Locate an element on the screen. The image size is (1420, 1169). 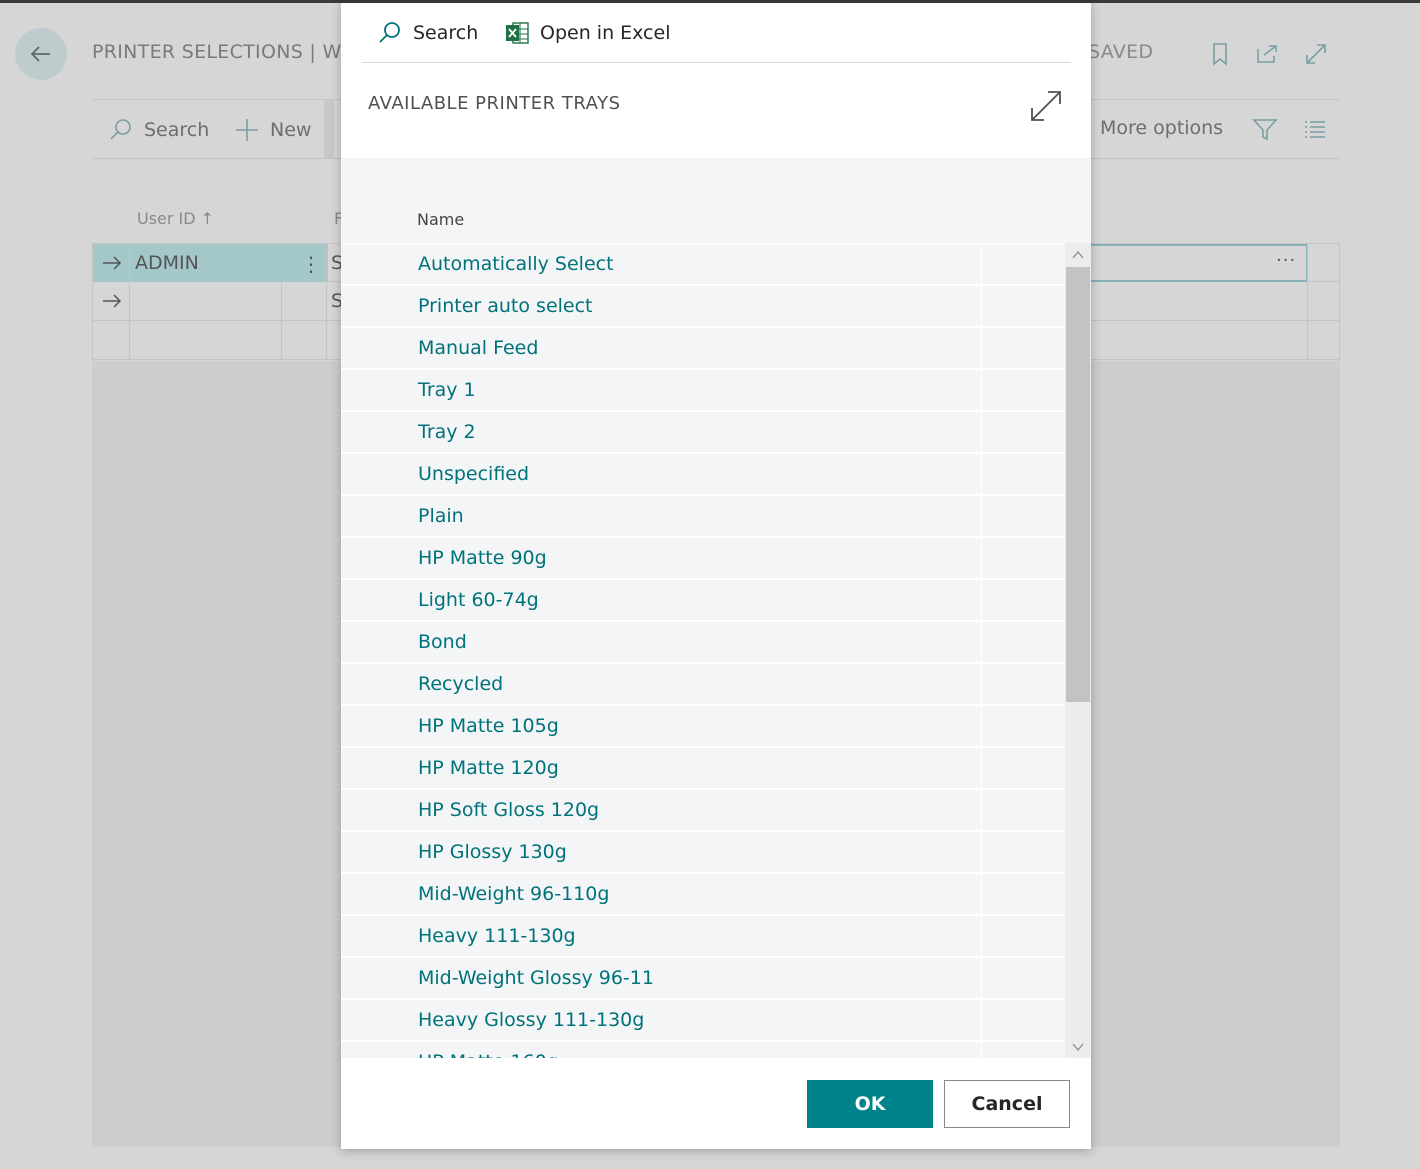
list-item: HP Matte 105g is located at coordinates (703, 726).